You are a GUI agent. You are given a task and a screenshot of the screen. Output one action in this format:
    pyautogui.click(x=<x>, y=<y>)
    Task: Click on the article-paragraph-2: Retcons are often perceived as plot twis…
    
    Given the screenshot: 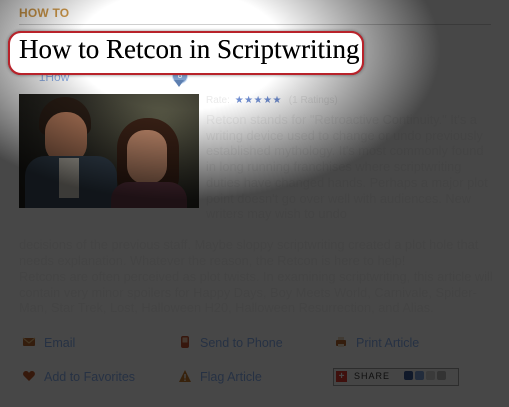 What is the action you would take?
    pyautogui.click(x=256, y=292)
    